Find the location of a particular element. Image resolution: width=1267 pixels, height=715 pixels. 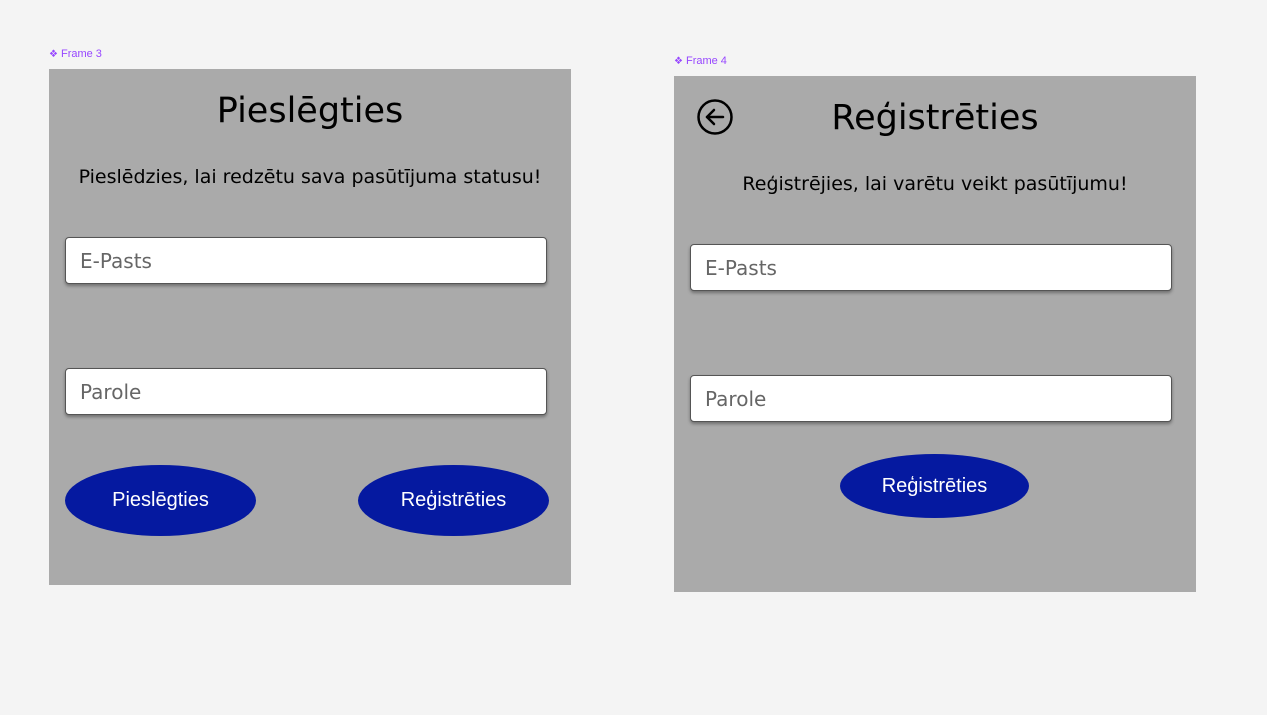

login-button: Pieslēgties is located at coordinates (160, 500).